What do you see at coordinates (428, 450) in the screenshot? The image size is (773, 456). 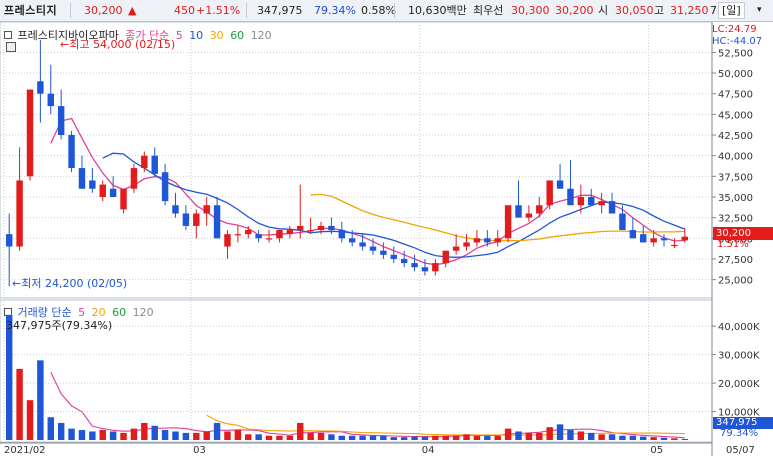 I see `x-tick-label: 04` at bounding box center [428, 450].